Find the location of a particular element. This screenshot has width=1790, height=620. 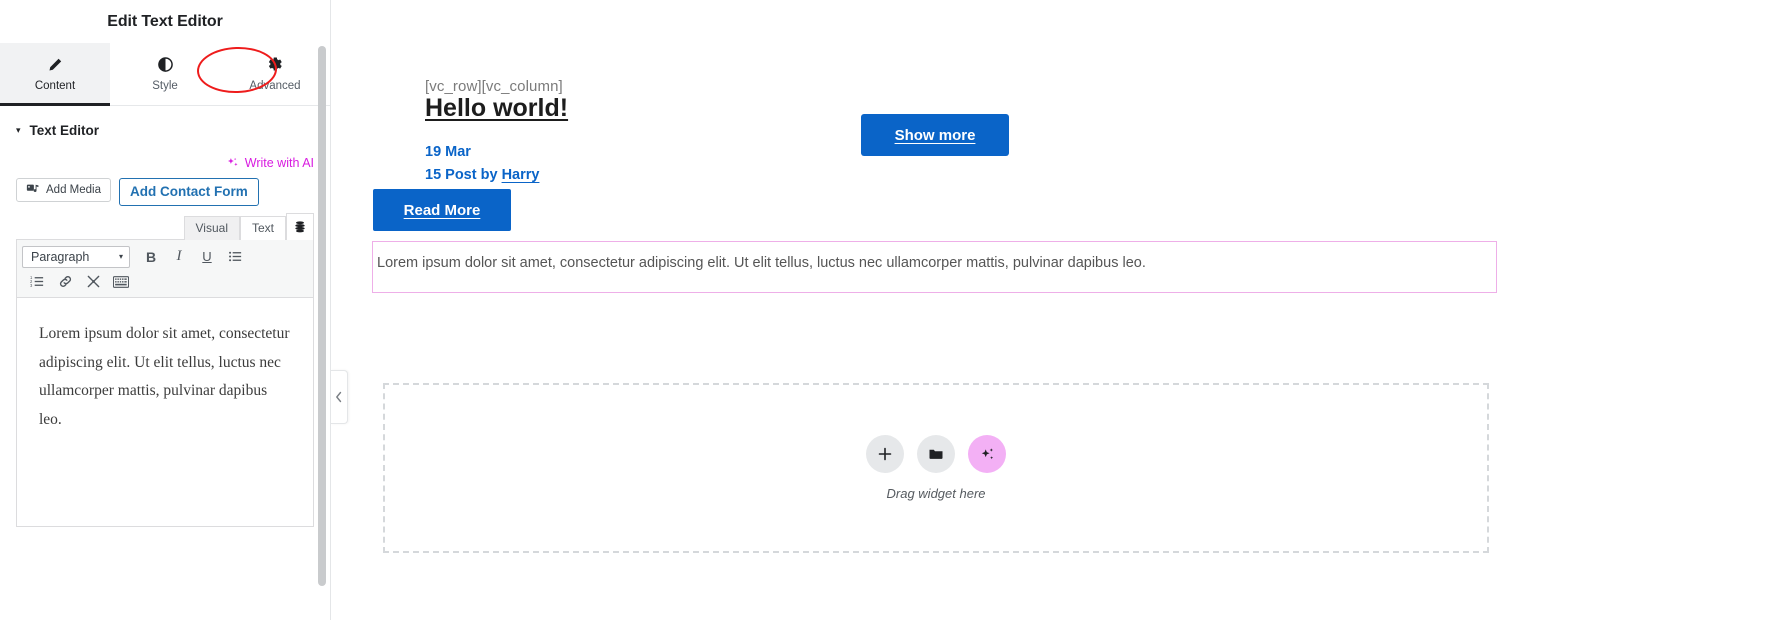

tab-content: Content is located at coordinates (55, 74).